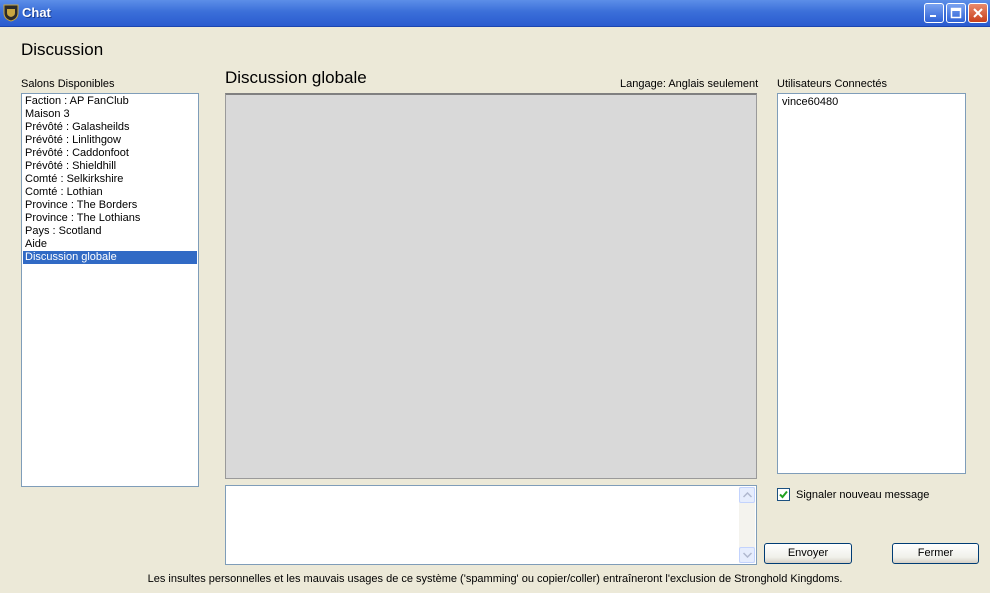 The height and width of the screenshot is (593, 990). What do you see at coordinates (747, 525) in the screenshot?
I see `message-scrollbar` at bounding box center [747, 525].